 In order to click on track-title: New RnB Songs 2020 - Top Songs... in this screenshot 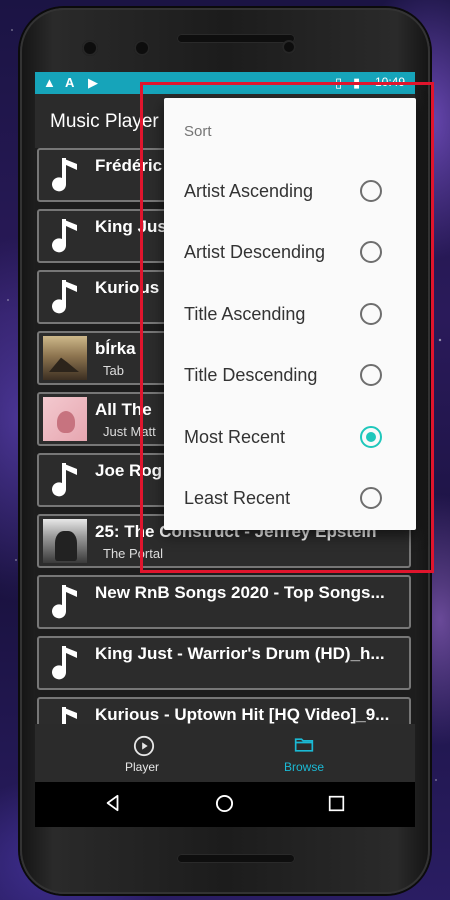, I will do `click(240, 592)`.